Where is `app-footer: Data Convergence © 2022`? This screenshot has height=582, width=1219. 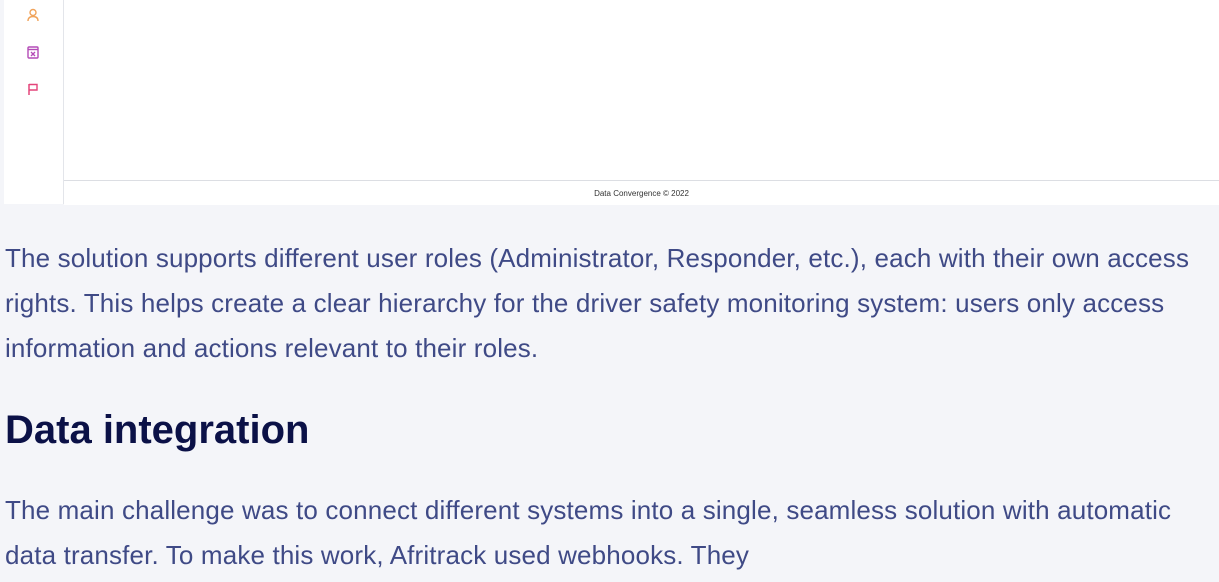
app-footer: Data Convergence © 2022 is located at coordinates (641, 192).